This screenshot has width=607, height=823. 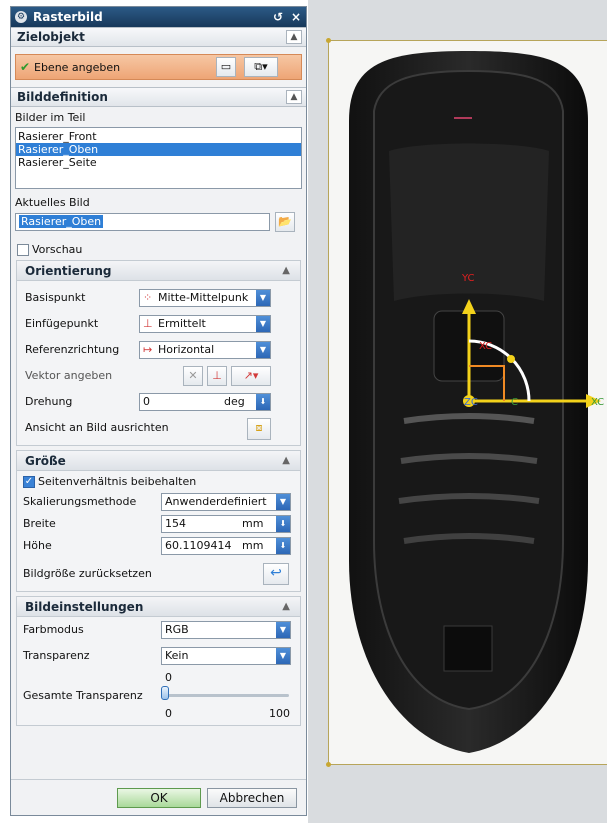 What do you see at coordinates (69, 375) in the screenshot?
I see `vektor-label: Vektor angeben` at bounding box center [69, 375].